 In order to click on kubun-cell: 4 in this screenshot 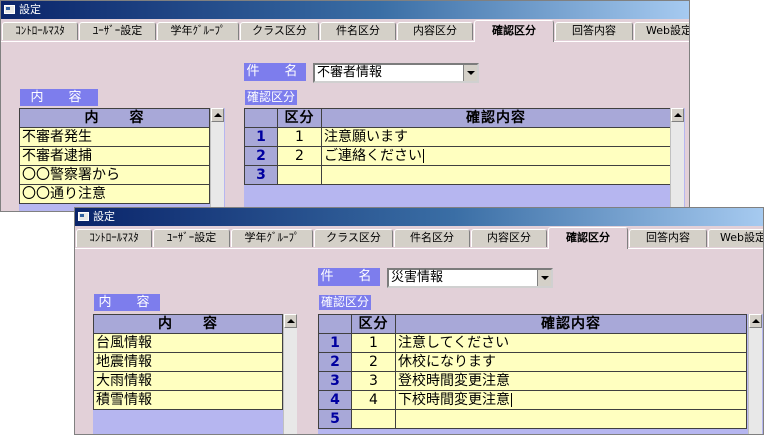, I will do `click(373, 400)`.